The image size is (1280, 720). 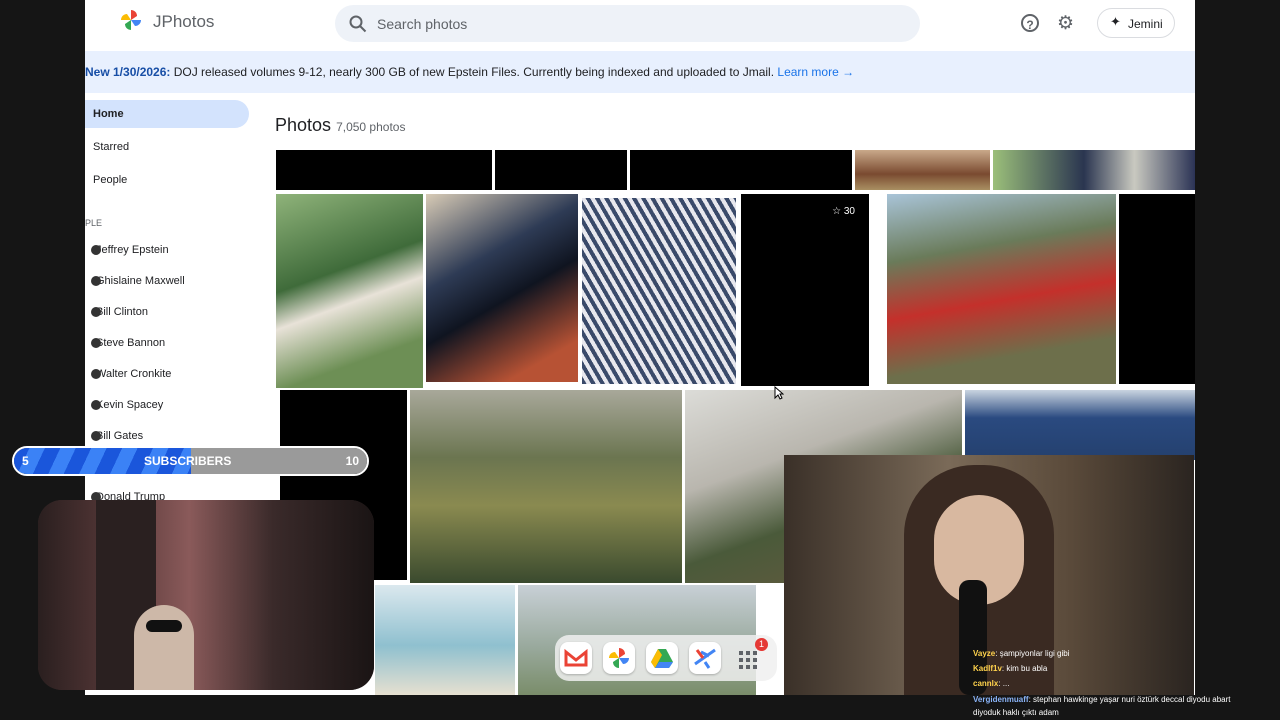 What do you see at coordinates (1145, 24) in the screenshot?
I see `jemini-label: Jemini` at bounding box center [1145, 24].